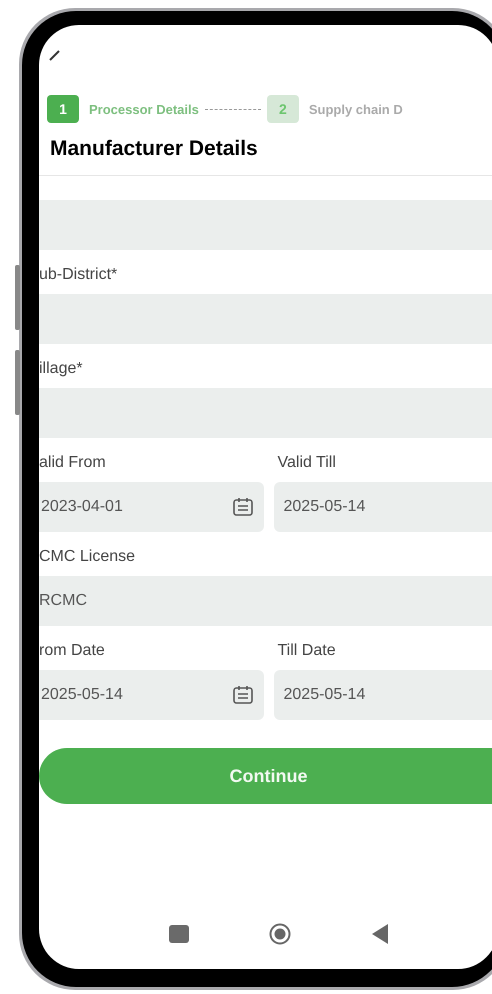 This screenshot has height=994, width=492. Describe the element at coordinates (61, 369) in the screenshot. I see `field-label: illage*` at that location.